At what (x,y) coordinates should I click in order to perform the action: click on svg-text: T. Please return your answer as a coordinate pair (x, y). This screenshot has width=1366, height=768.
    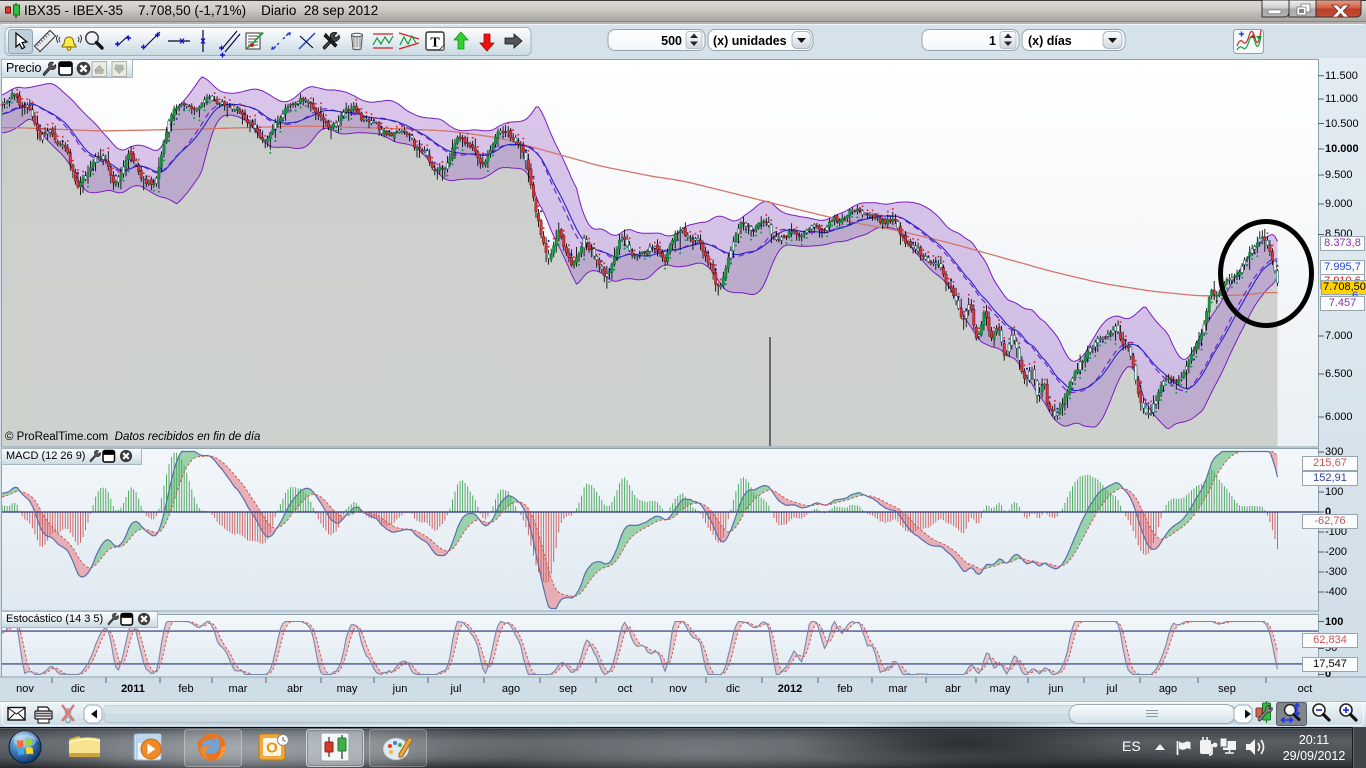
    Looking at the image, I should click on (435, 43).